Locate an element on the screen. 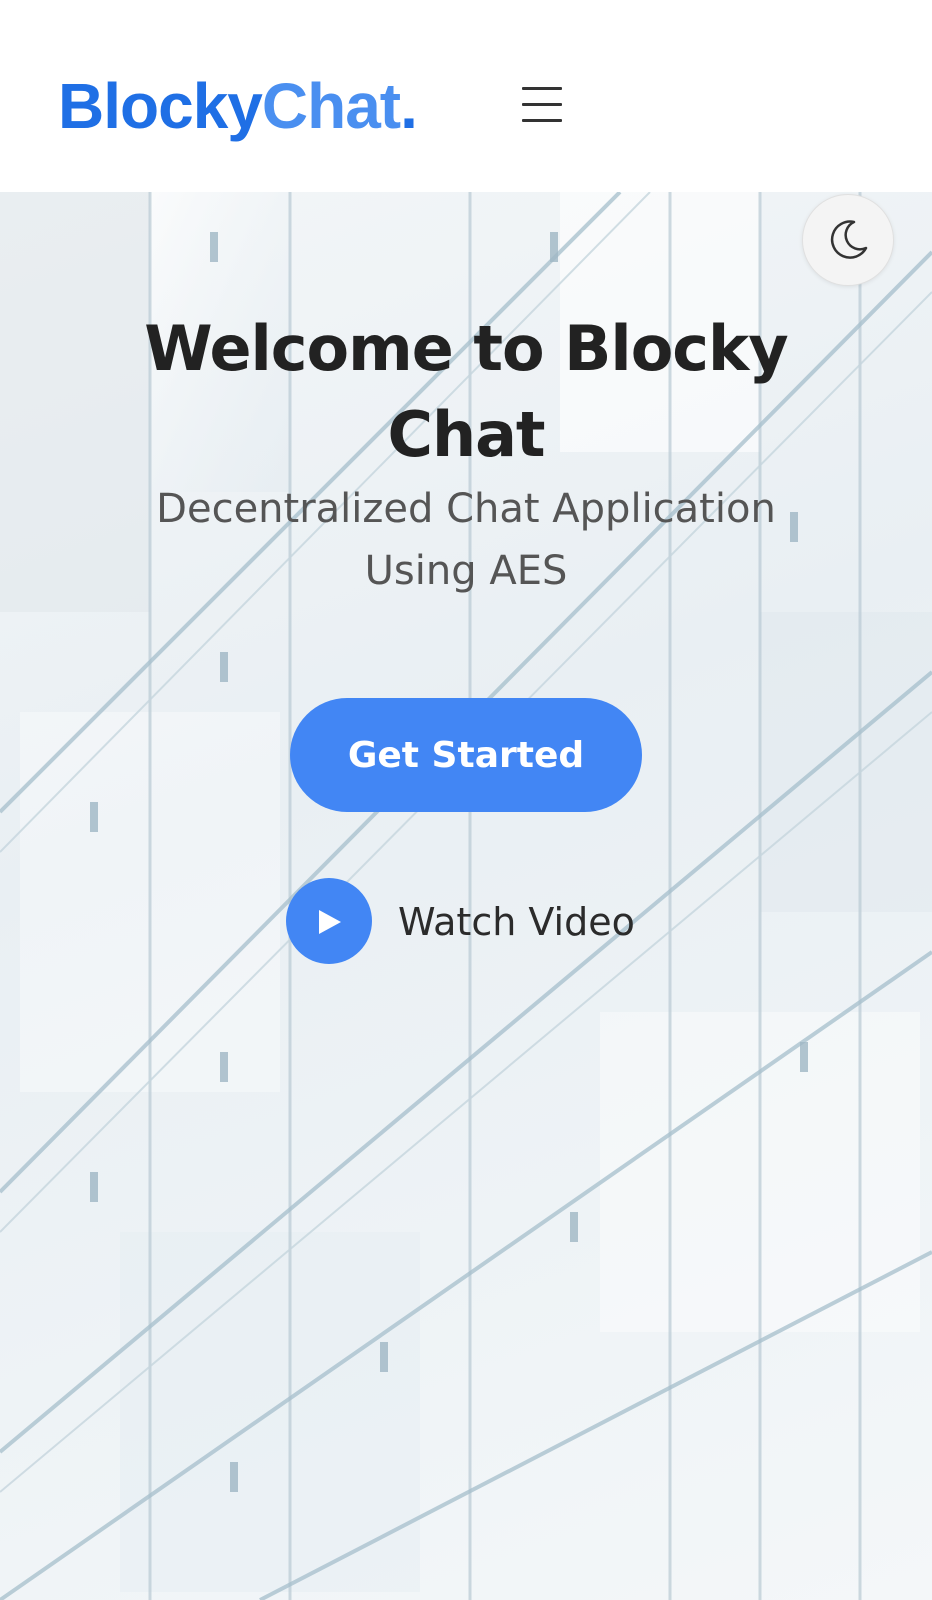 This screenshot has width=932, height=1600. get-started-button: Get Started is located at coordinates (466, 755).